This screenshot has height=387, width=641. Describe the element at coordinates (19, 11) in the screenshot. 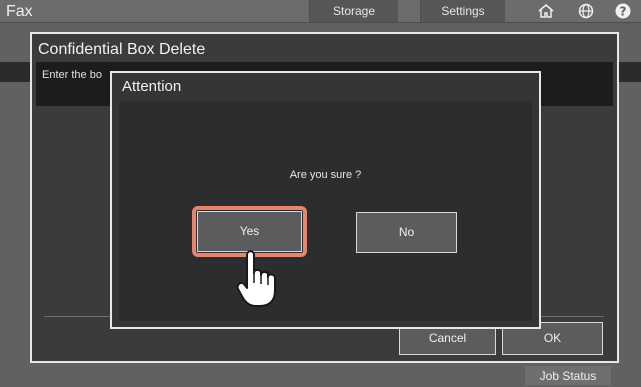

I see `app-title: Fax` at that location.